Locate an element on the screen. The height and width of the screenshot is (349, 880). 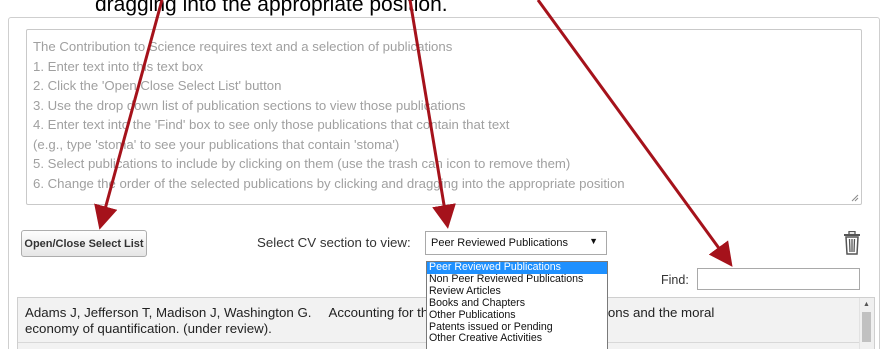
scroll-up-icon: ▲ is located at coordinates (866, 304).